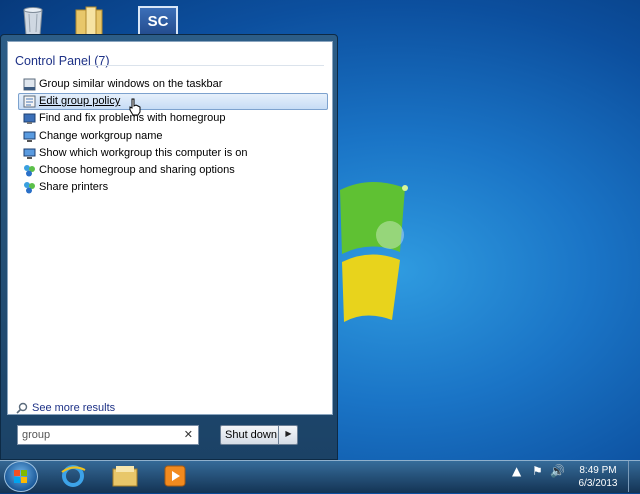 This screenshot has height=494, width=640. What do you see at coordinates (33, 21) in the screenshot?
I see `recycle-bin-icon` at bounding box center [33, 21].